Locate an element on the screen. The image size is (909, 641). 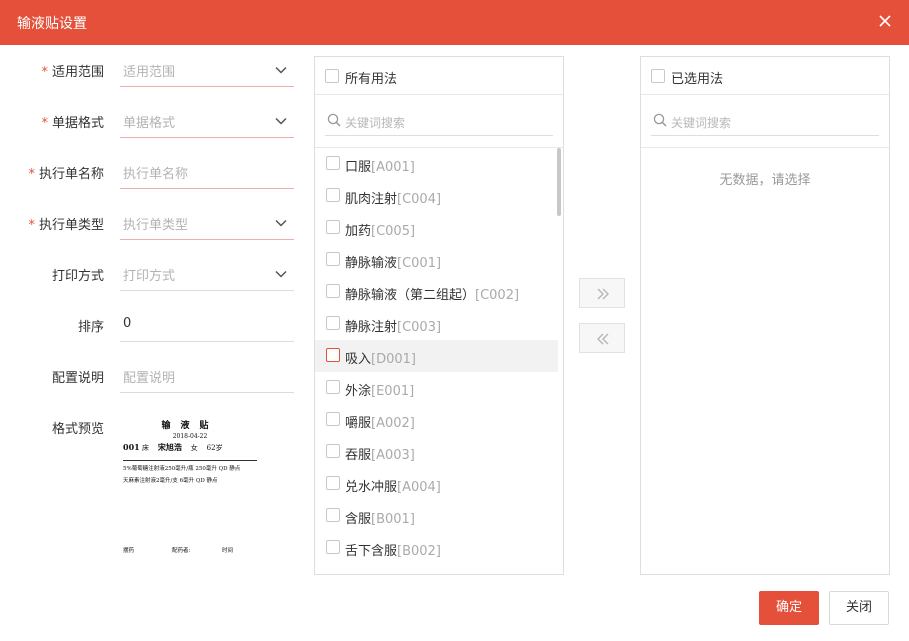
exec-name-input: 执行单名称 is located at coordinates (207, 172).